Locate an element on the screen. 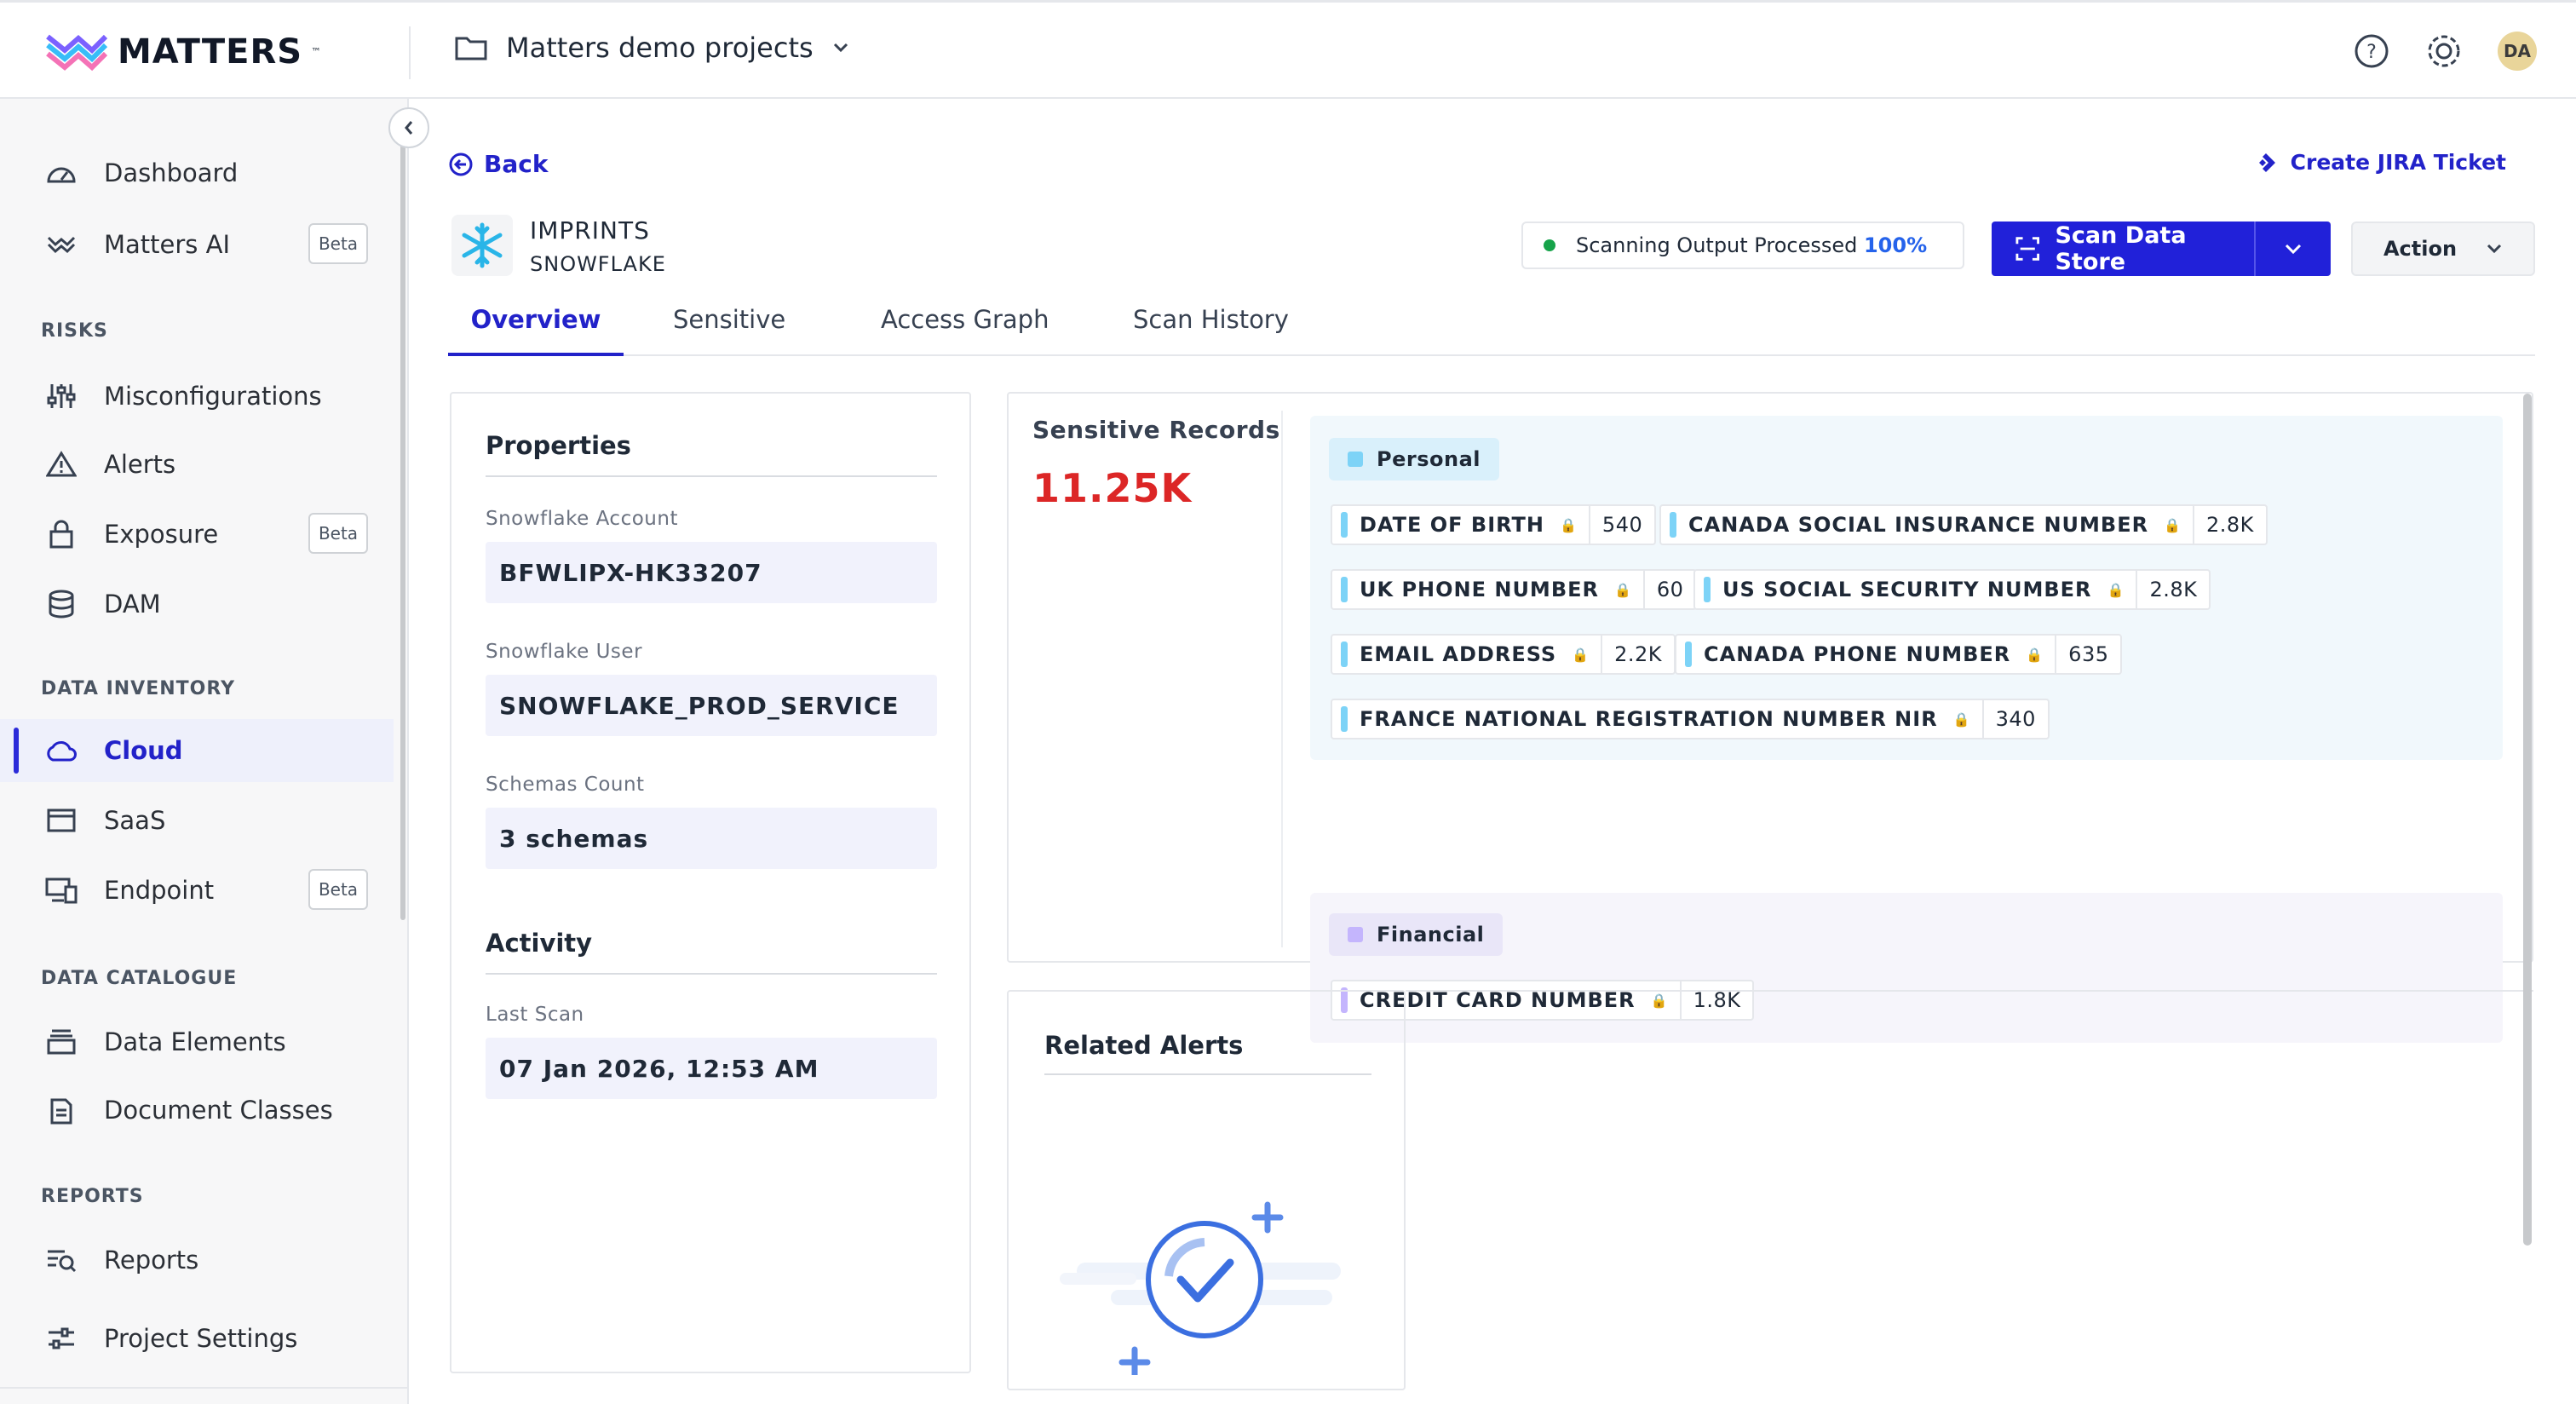 The width and height of the screenshot is (2576, 1404). sensitive-records-count: 11.25K is located at coordinates (1112, 488).